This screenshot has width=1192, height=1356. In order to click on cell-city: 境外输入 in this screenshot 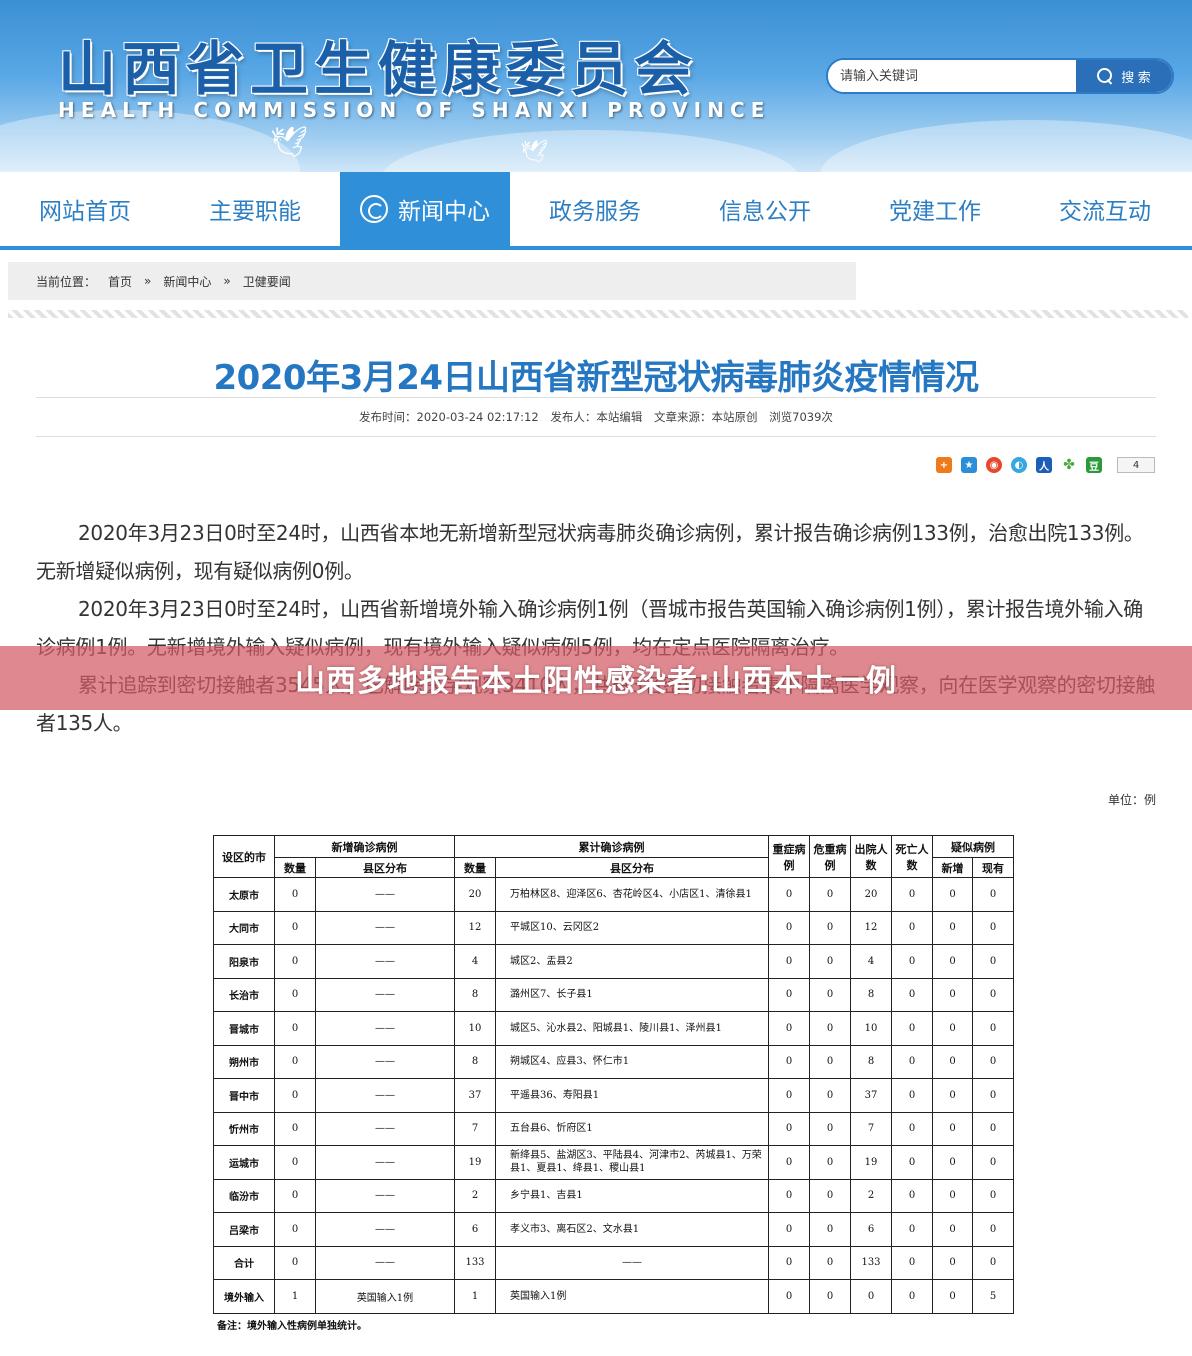, I will do `click(244, 1296)`.